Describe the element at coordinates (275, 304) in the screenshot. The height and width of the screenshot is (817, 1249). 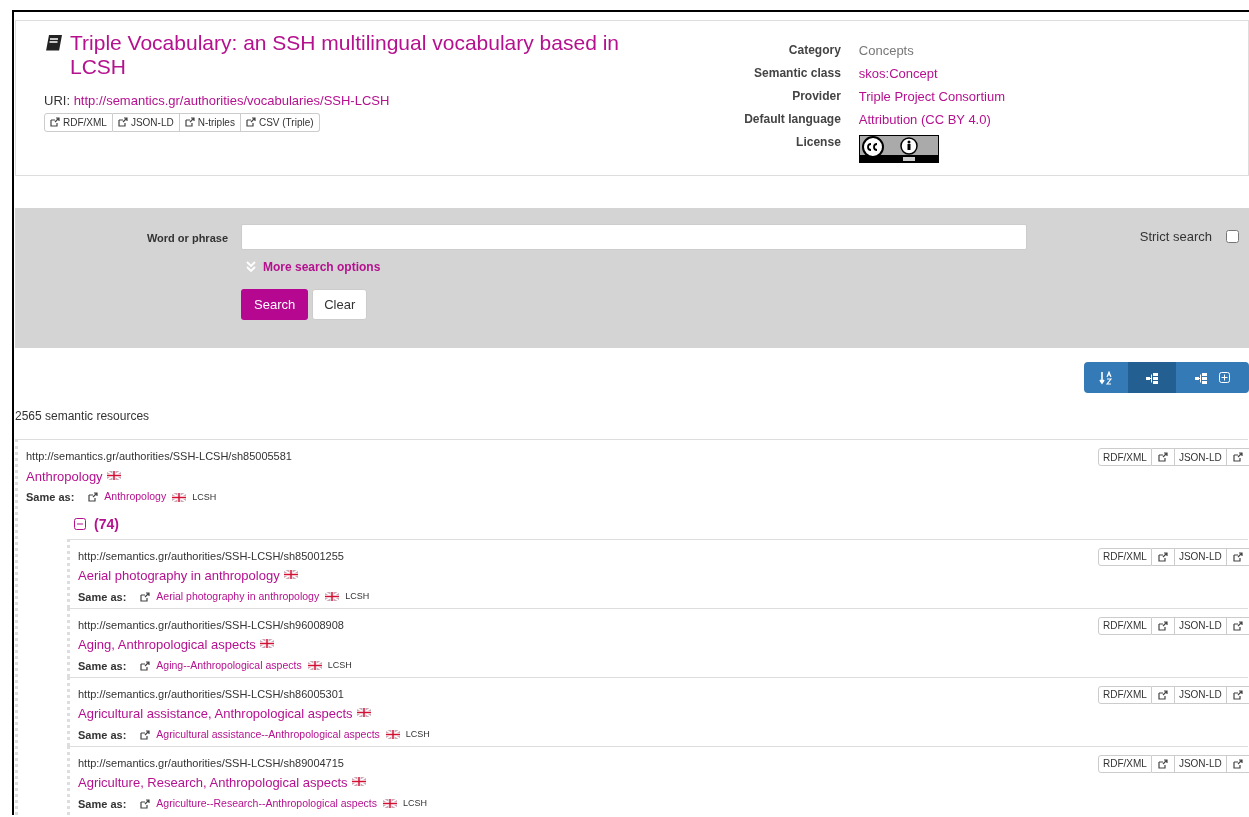
I see `search-button: Search` at that location.